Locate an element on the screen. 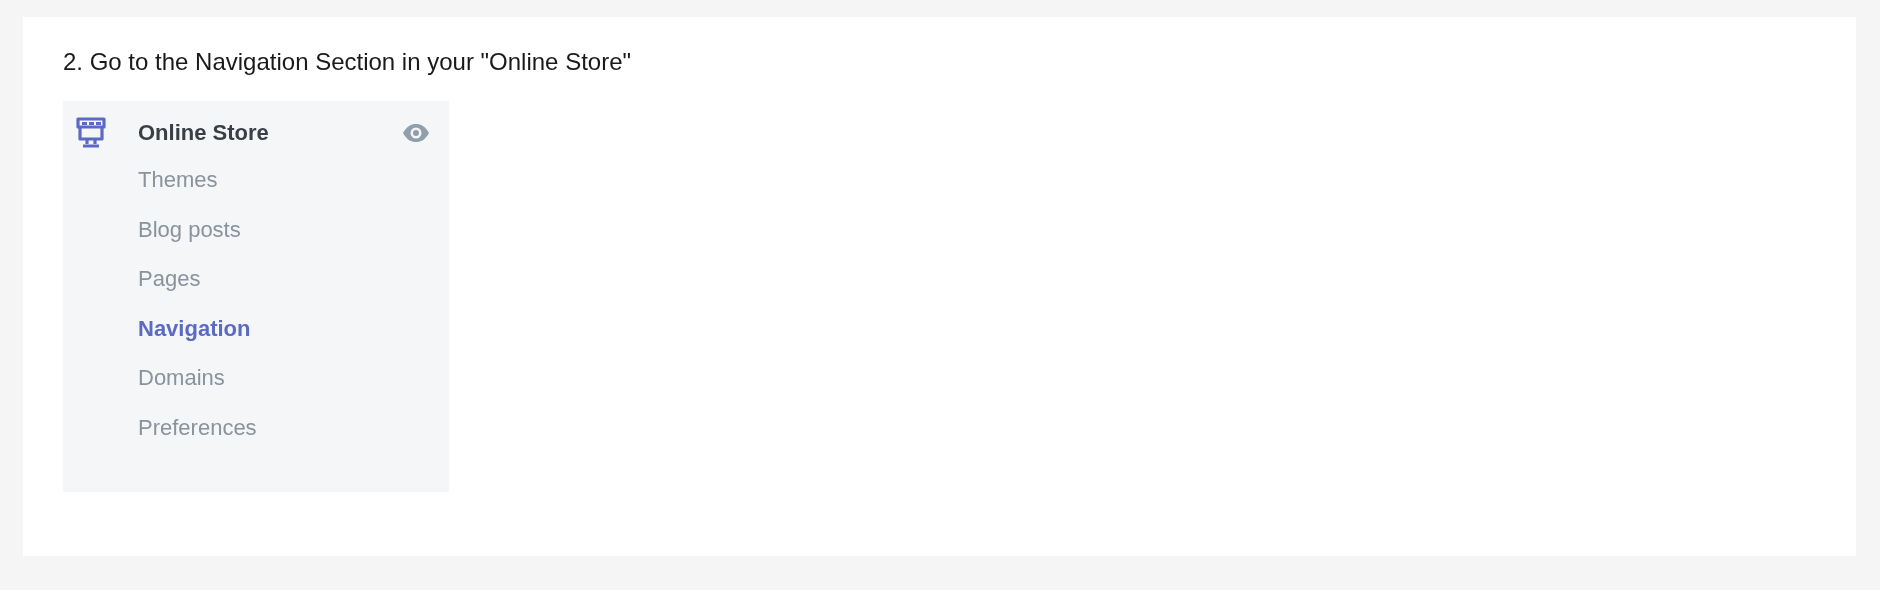 This screenshot has height=590, width=1880. eye-icon is located at coordinates (416, 133).